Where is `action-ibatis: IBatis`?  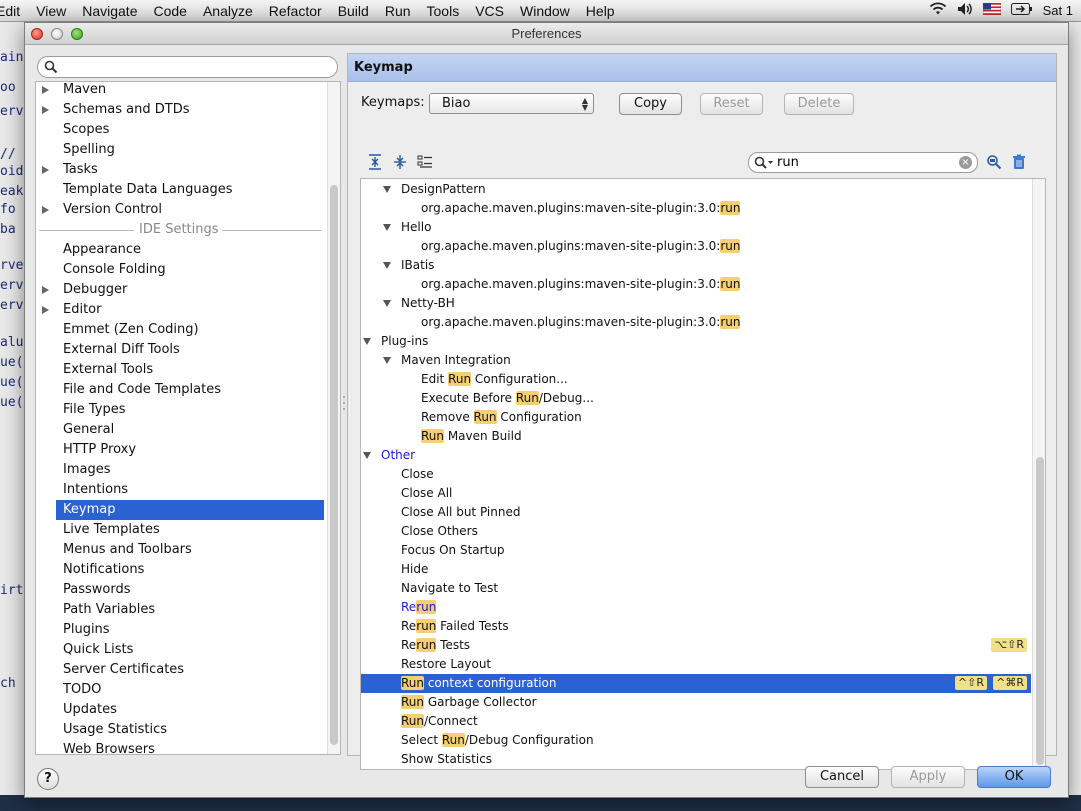 action-ibatis: IBatis is located at coordinates (696, 265).